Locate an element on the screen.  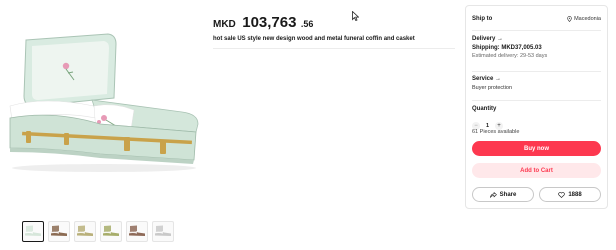
location-pin-icon is located at coordinates (569, 19).